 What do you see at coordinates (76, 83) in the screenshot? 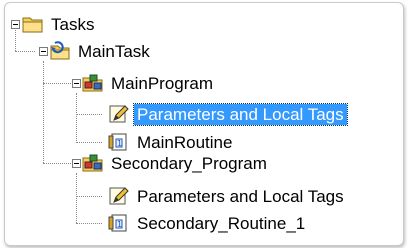
I see `collapse-toggle-mainprogram` at bounding box center [76, 83].